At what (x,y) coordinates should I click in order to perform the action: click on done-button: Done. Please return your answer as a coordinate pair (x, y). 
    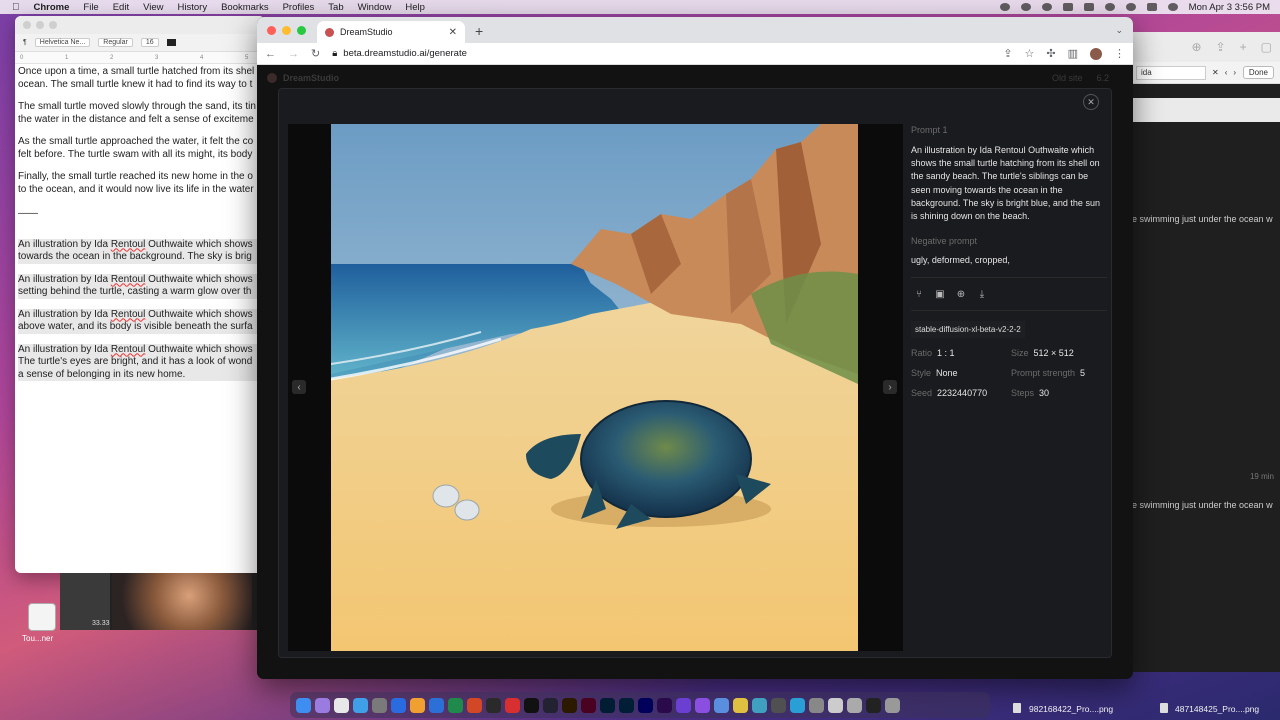
    Looking at the image, I should click on (1258, 72).